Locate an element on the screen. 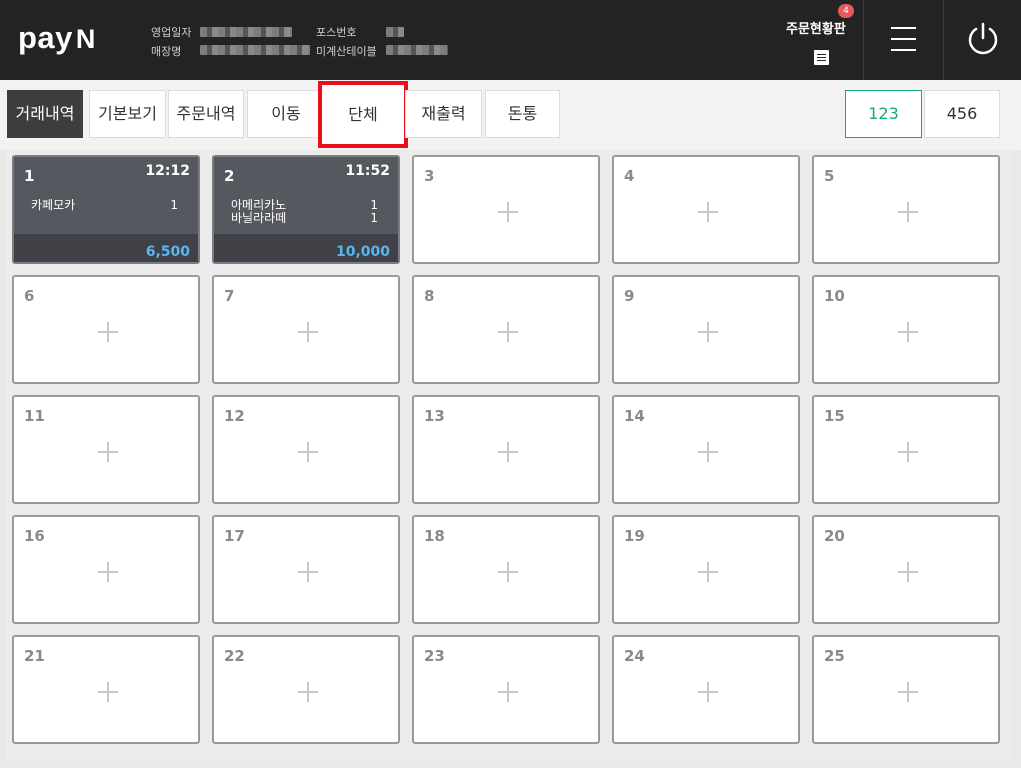 The image size is (1021, 768). reprint-button: 재출력 is located at coordinates (443, 114).